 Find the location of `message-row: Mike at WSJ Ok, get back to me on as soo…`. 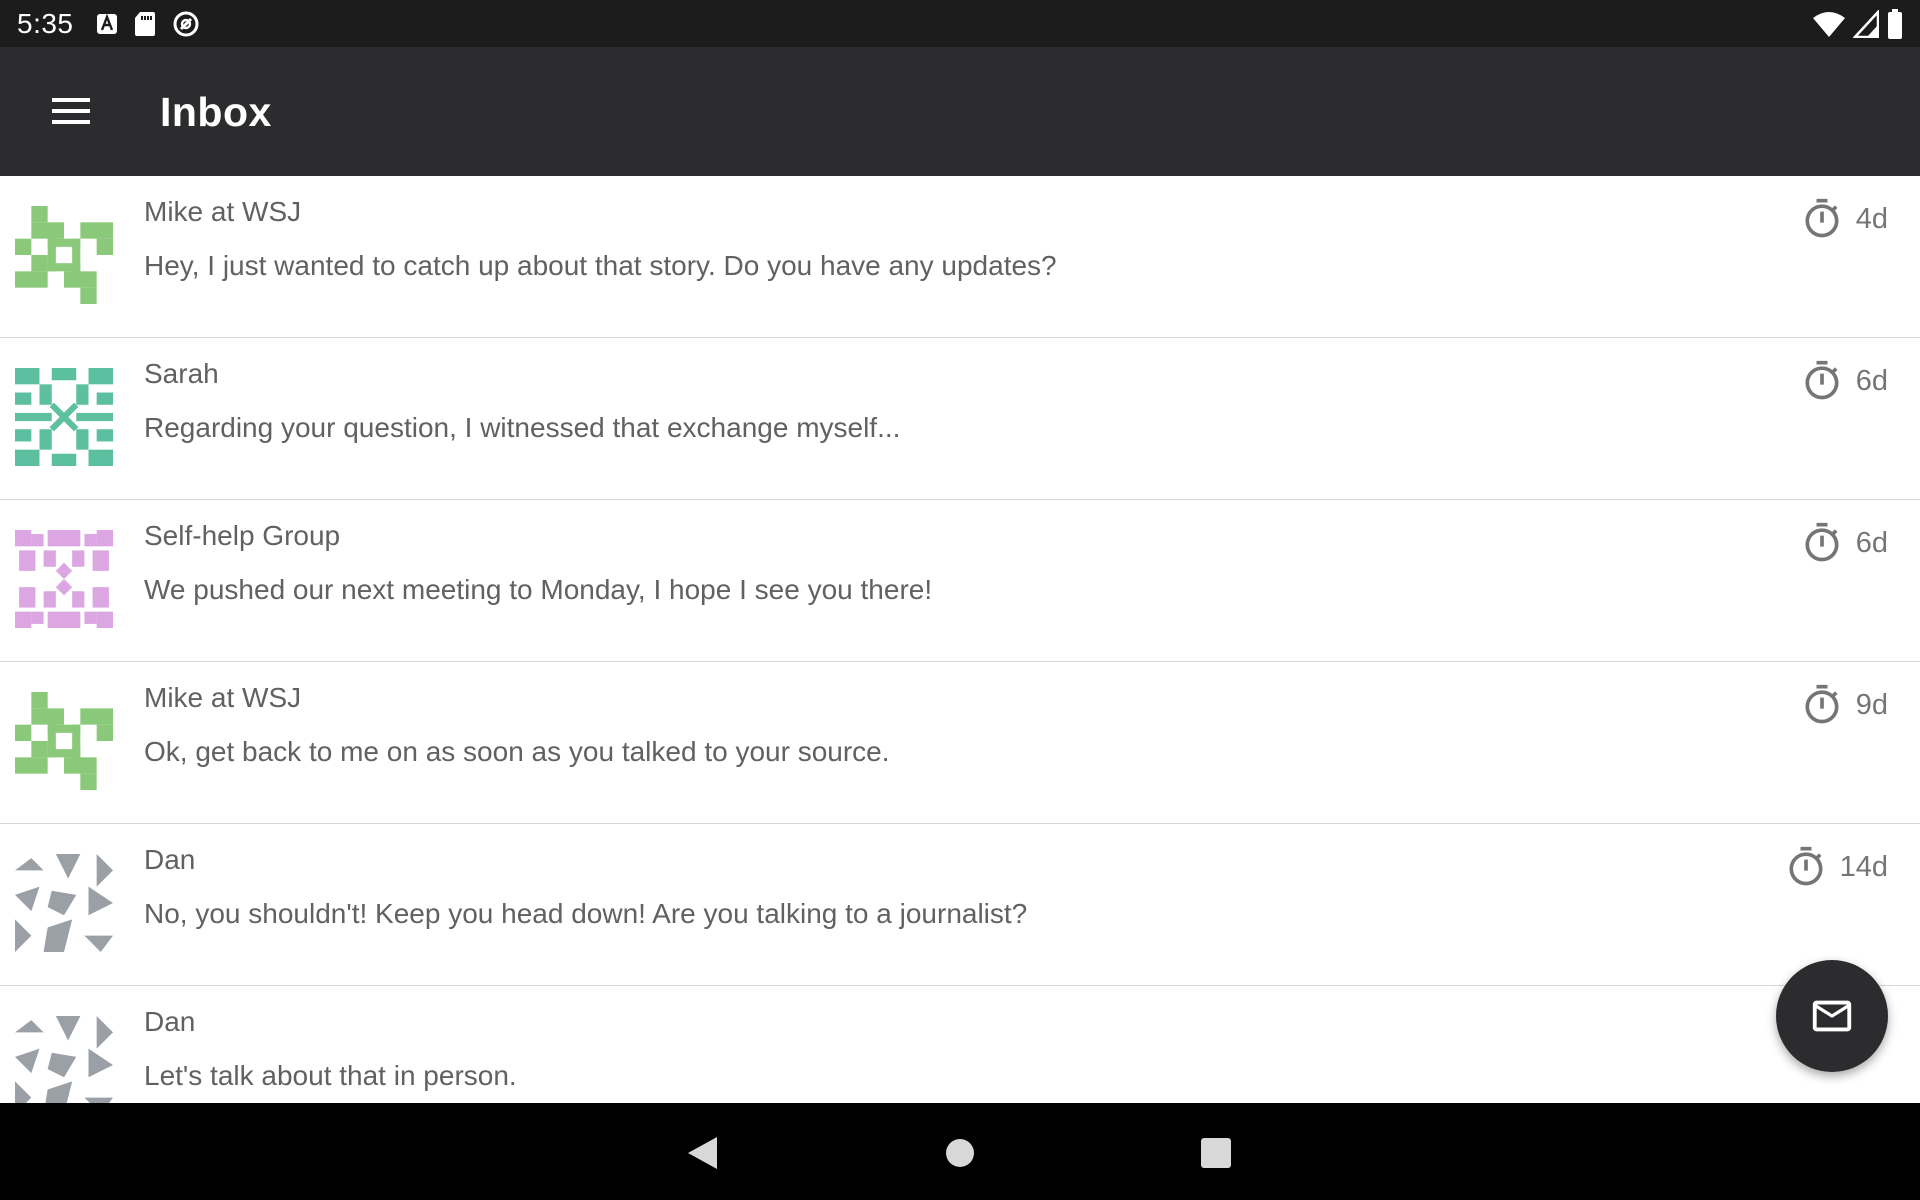

message-row: Mike at WSJ Ok, get back to me on as soo… is located at coordinates (960, 743).